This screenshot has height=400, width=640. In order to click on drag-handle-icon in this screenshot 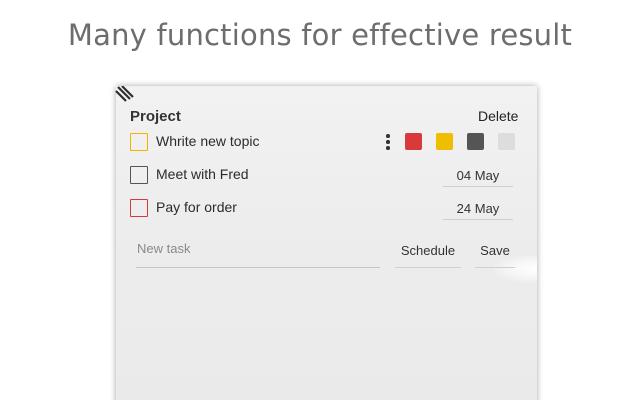, I will do `click(125, 95)`.